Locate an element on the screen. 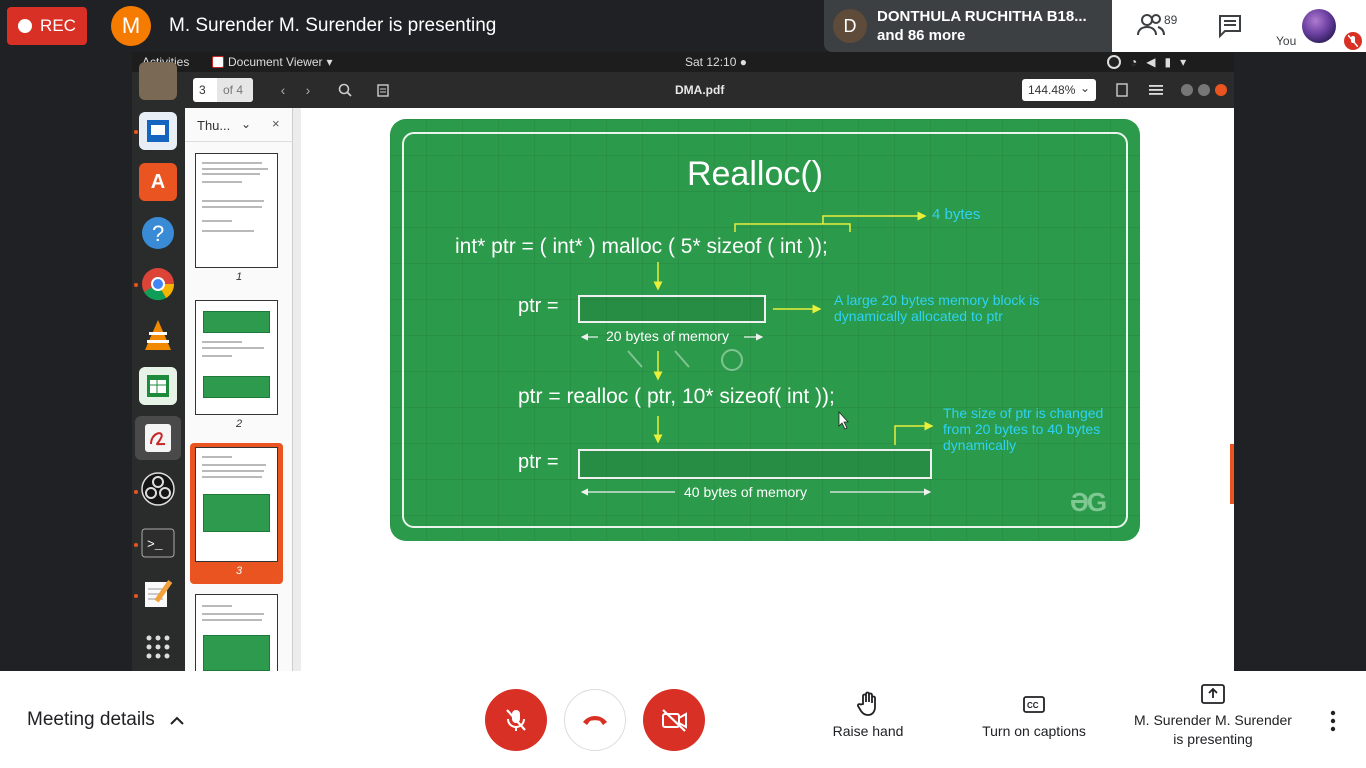 This screenshot has height=768, width=1366. chat-icon is located at coordinates (1230, 27).